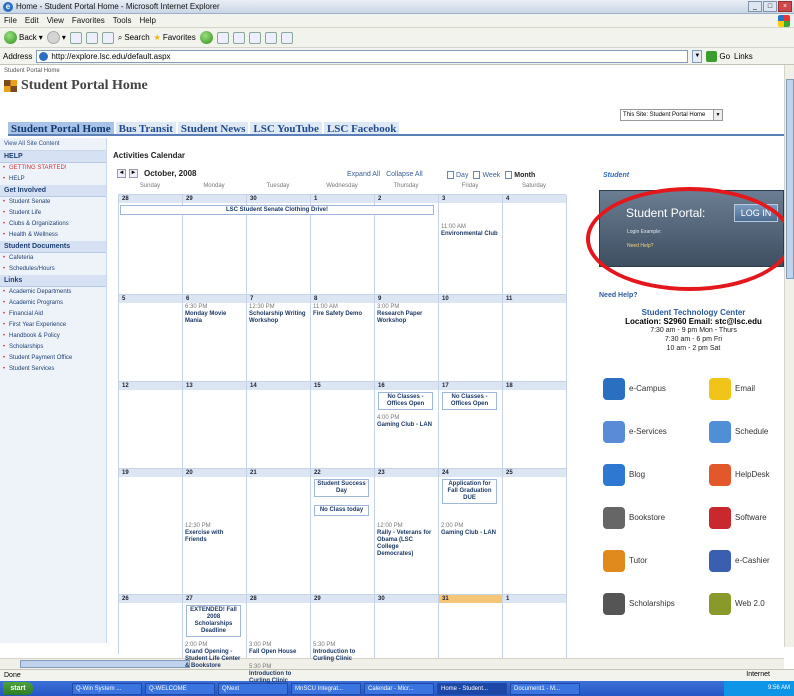 Image resolution: width=794 pixels, height=696 pixels. I want to click on nav-item-cafeteria: Cafeteria, so click(53, 258).